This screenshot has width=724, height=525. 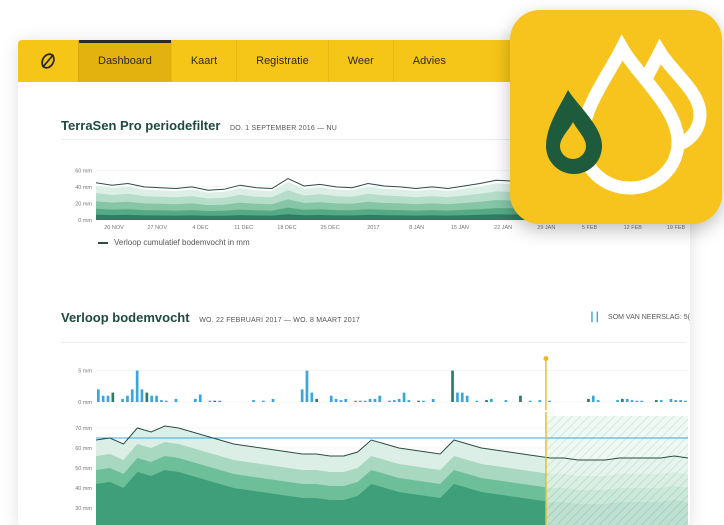 What do you see at coordinates (282, 61) in the screenshot?
I see `nav-registratie: Registratie` at bounding box center [282, 61].